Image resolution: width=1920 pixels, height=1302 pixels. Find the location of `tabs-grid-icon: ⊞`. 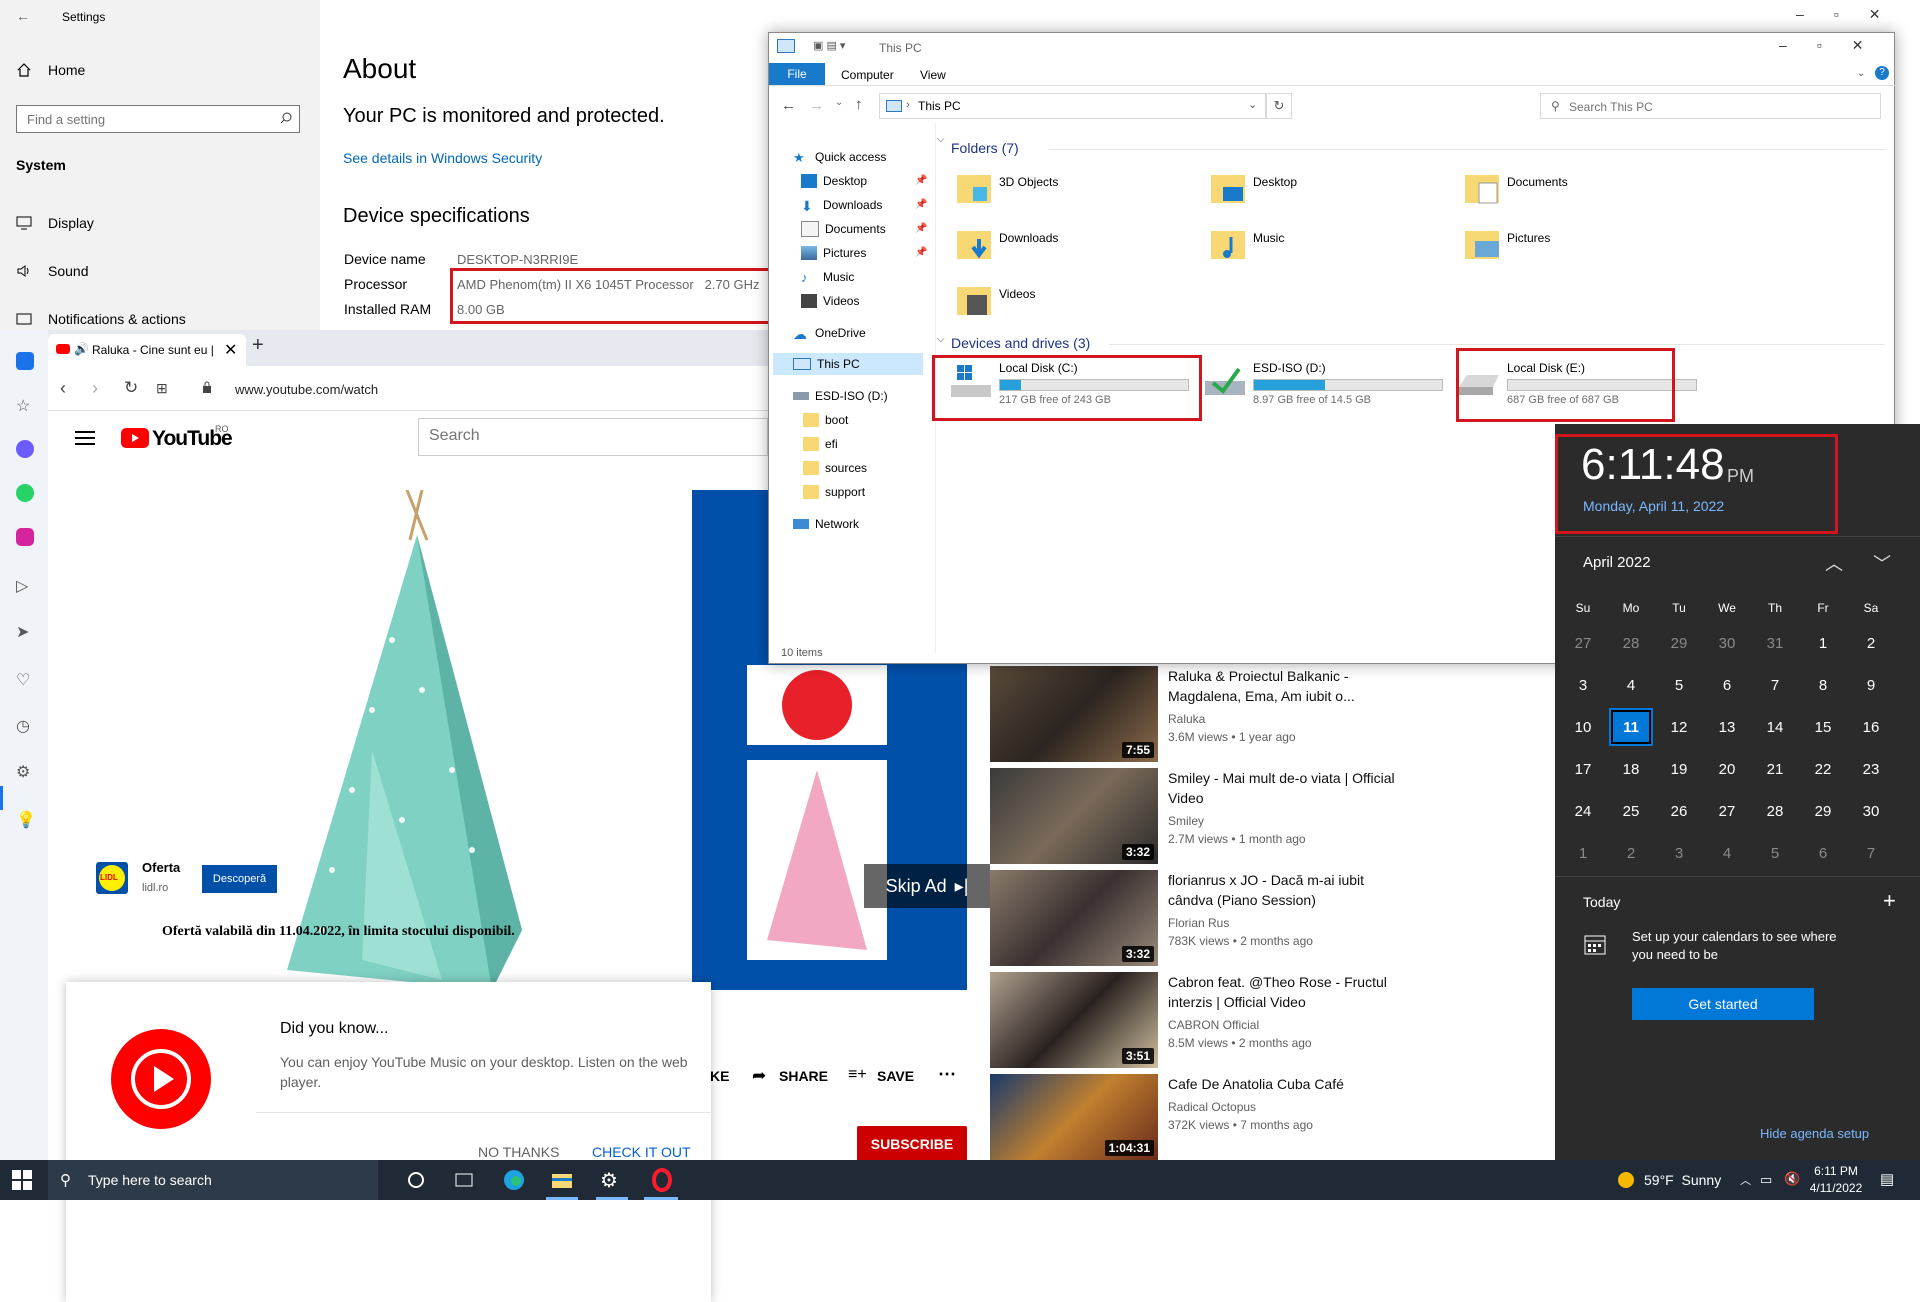

tabs-grid-icon: ⊞ is located at coordinates (162, 388).